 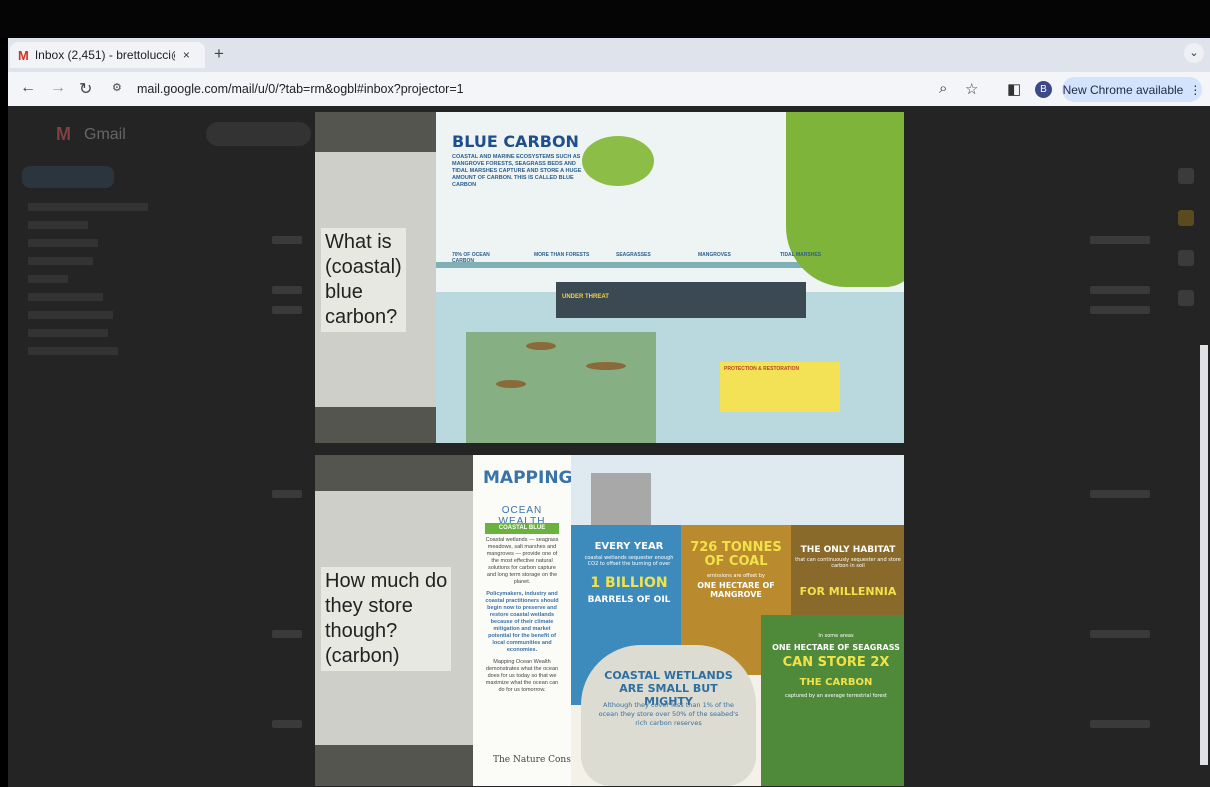 I want to click on factory-illustration, so click(x=621, y=500).